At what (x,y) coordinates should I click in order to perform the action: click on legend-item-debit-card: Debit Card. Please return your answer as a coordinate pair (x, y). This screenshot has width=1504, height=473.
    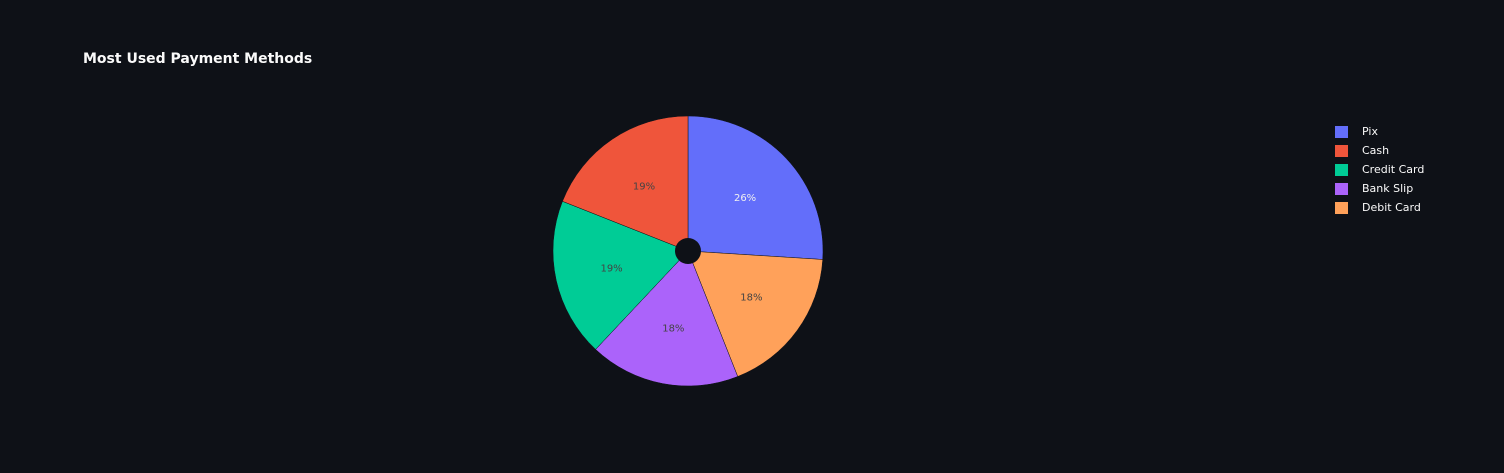
    Looking at the image, I should click on (1379, 207).